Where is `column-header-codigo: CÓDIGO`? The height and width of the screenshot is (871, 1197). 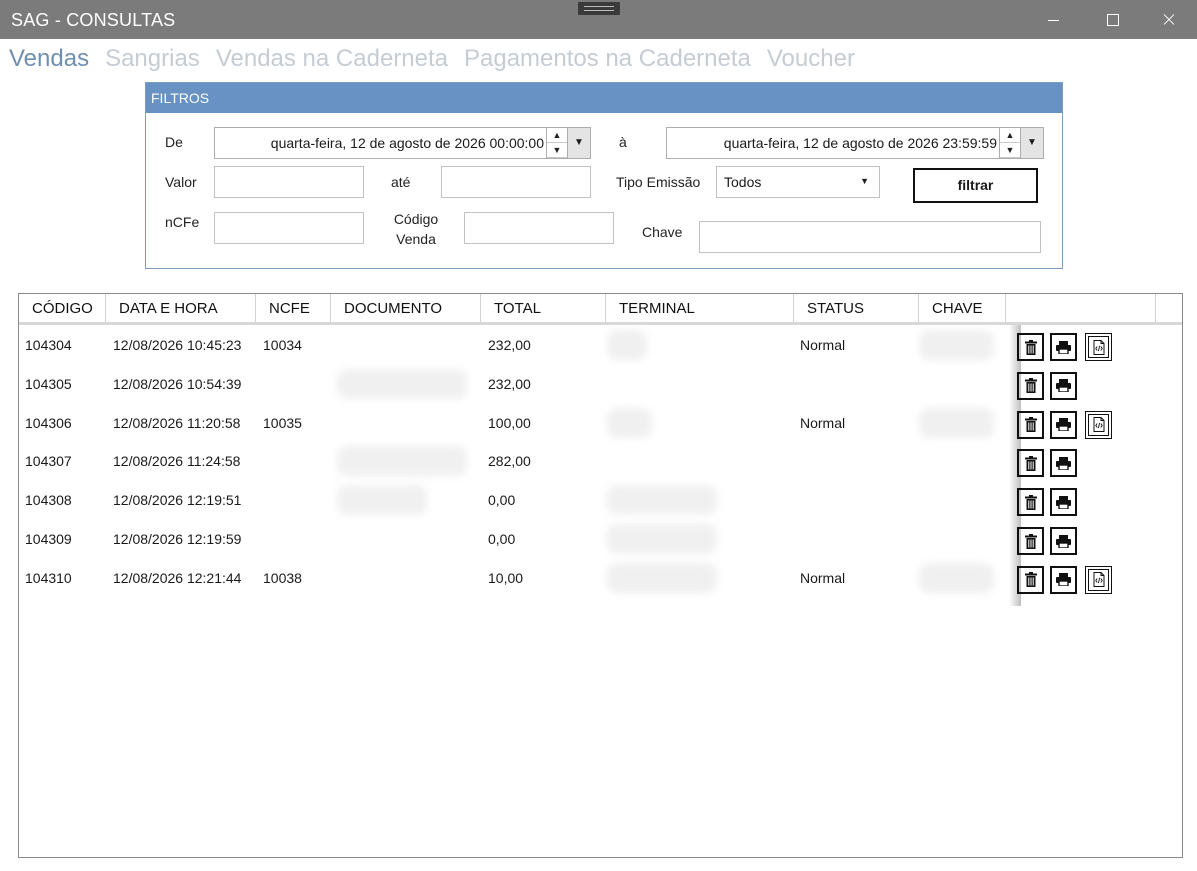 column-header-codigo: CÓDIGO is located at coordinates (62, 308).